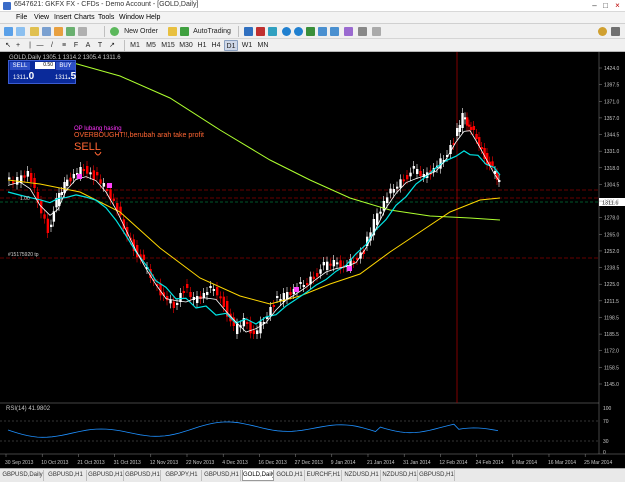 Image resolution: width=625 pixels, height=482 pixels. I want to click on buy-price: 1311.5, so click(65, 76).